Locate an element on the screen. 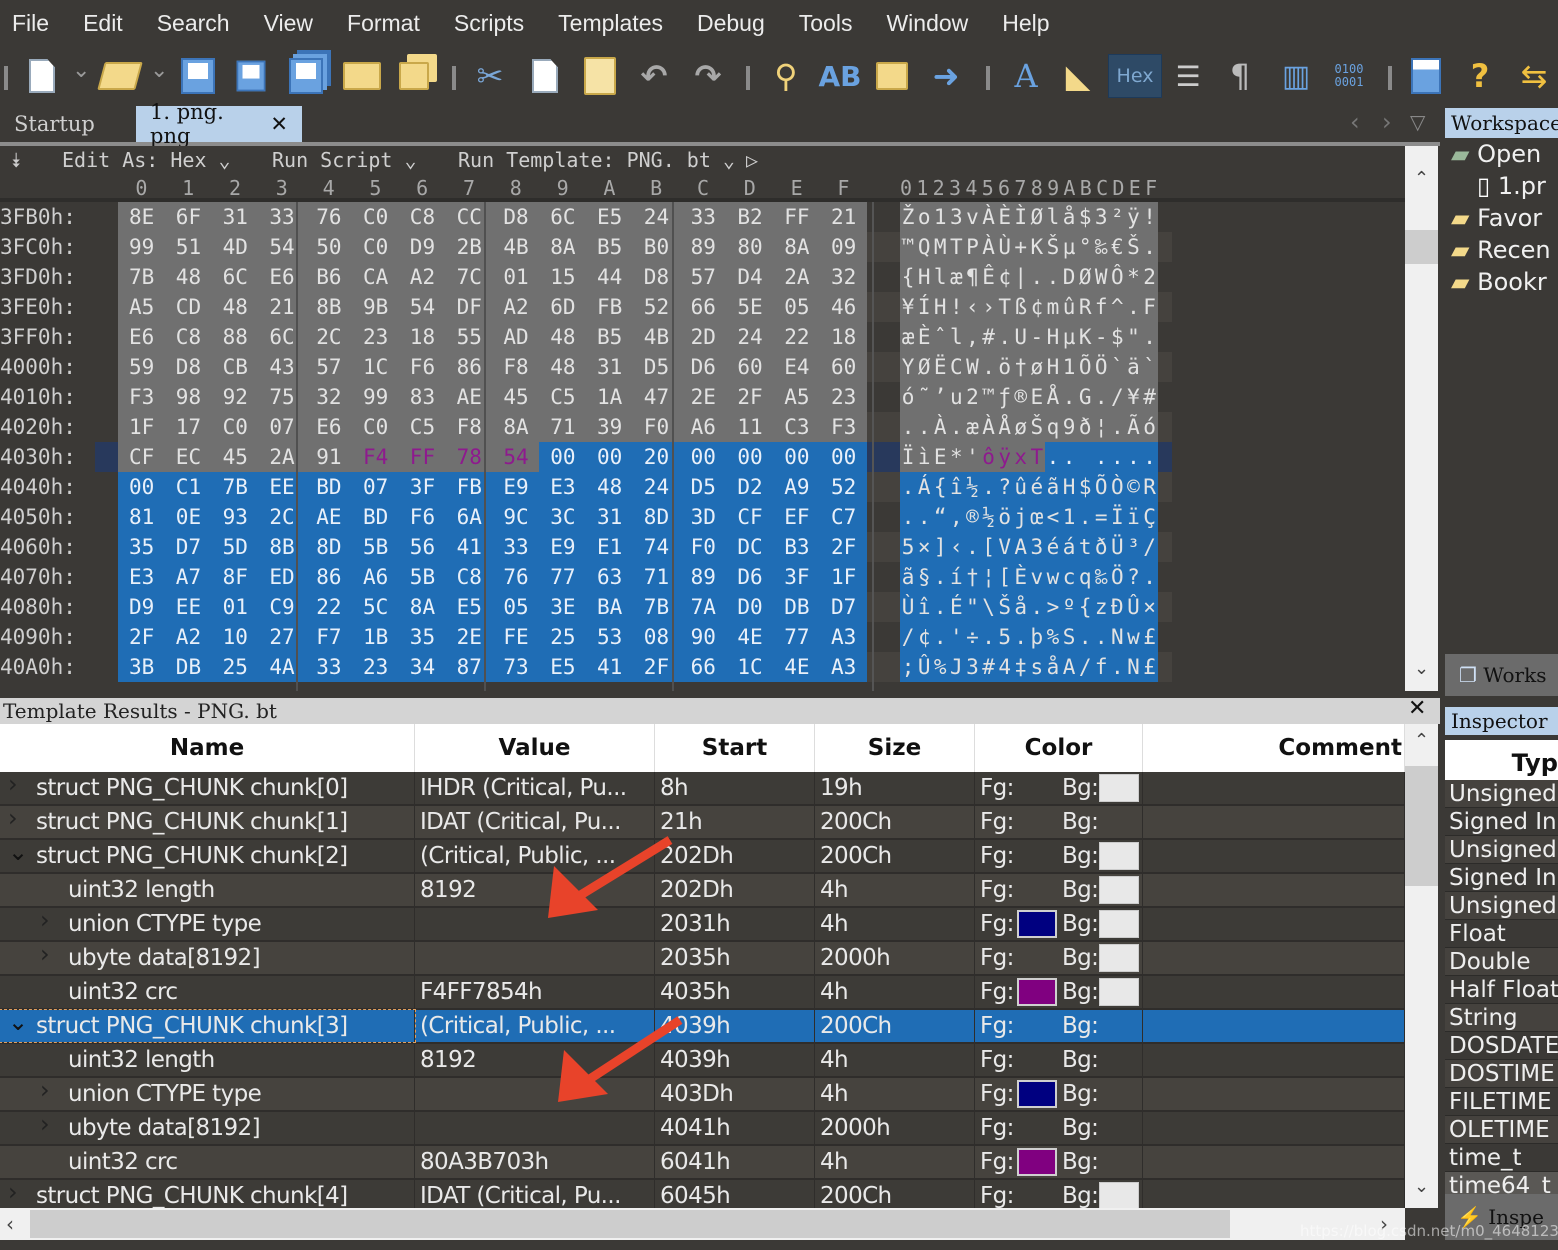  hex-byte: 21 is located at coordinates (282, 307).